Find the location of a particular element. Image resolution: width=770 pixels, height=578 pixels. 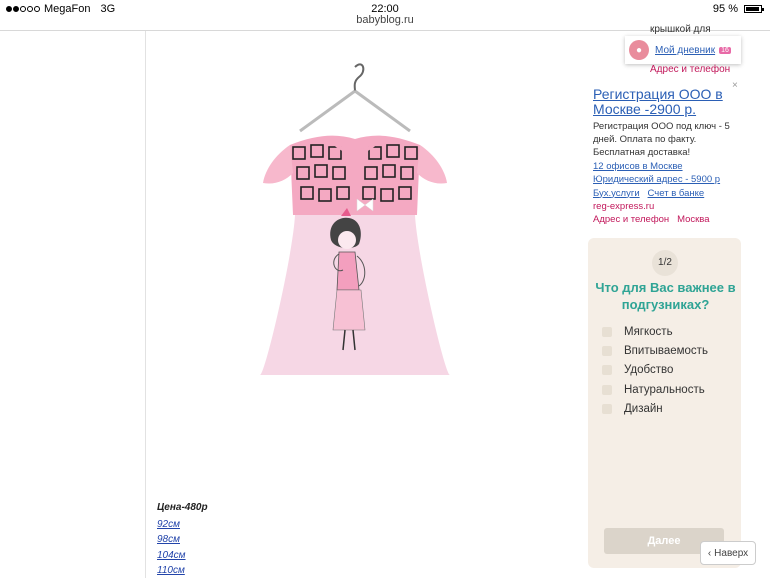

poll-option: Удобство is located at coordinates (637, 370).